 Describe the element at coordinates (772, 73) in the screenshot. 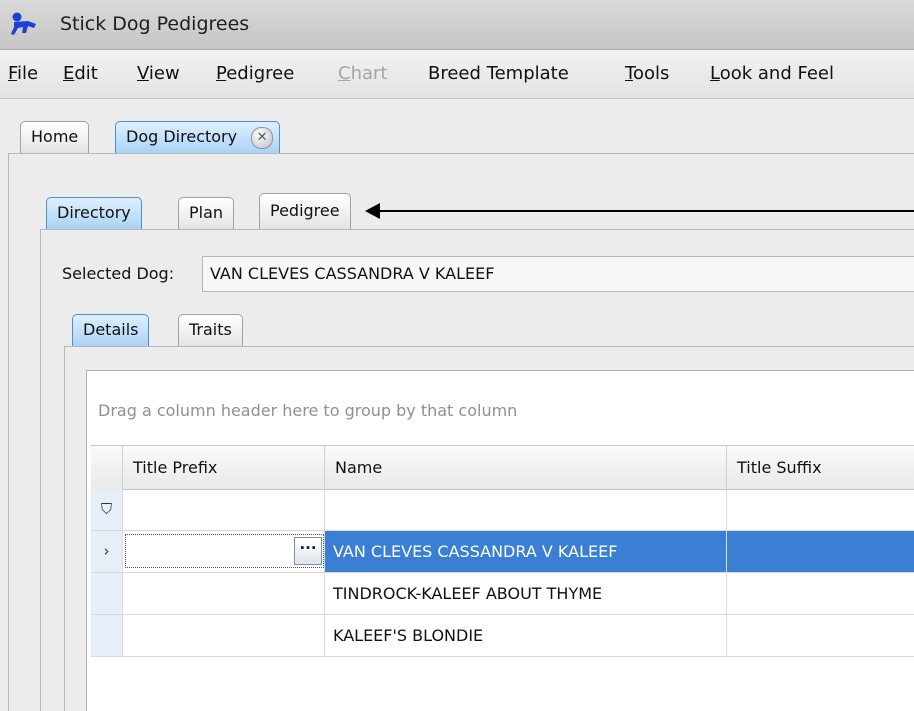

I see `menu-look-and-feel: Look and Feel` at that location.